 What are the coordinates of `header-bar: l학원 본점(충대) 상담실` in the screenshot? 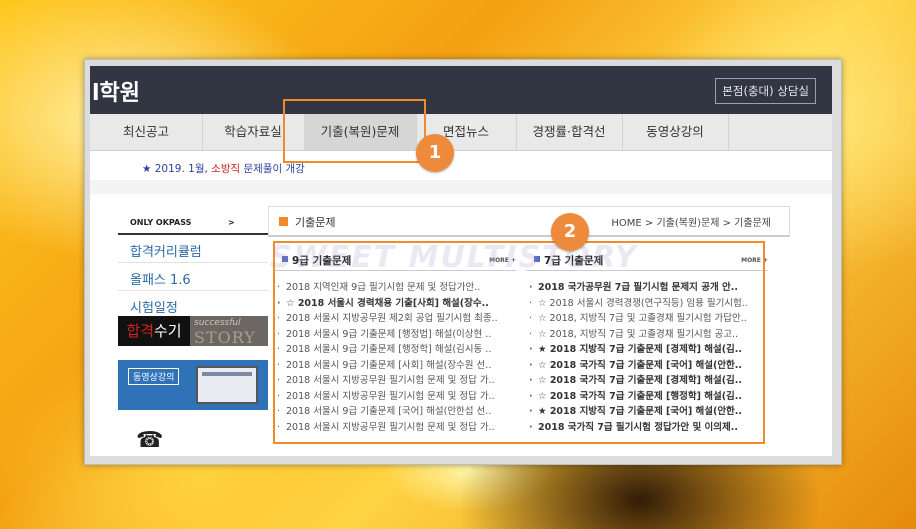 It's located at (461, 90).